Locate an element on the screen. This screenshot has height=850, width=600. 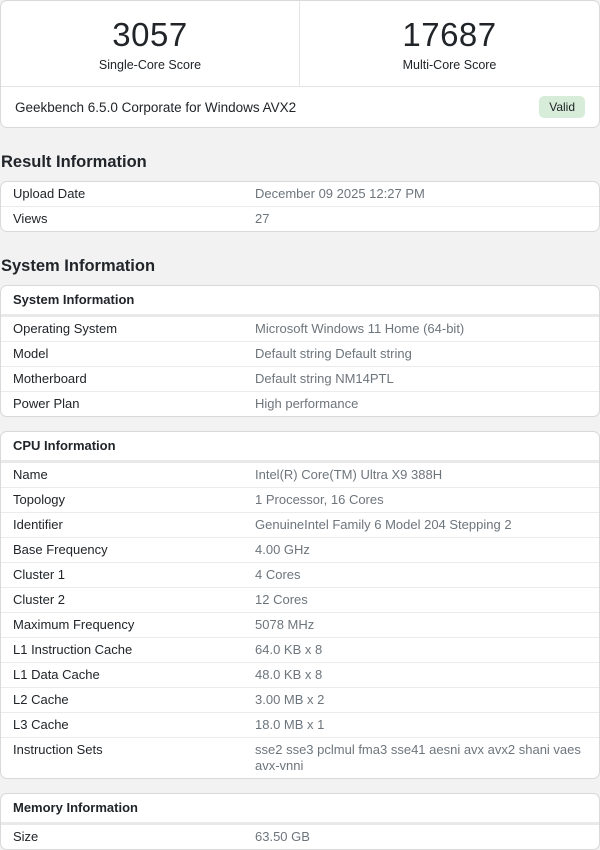
table-row: Upload Date December 09 2025 12:27 PM is located at coordinates (300, 194).